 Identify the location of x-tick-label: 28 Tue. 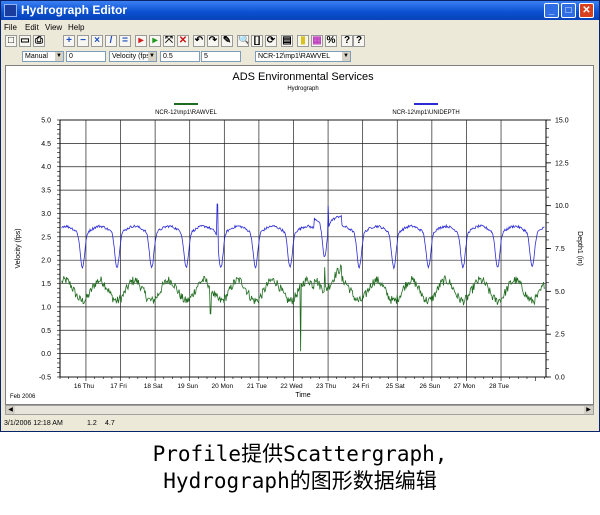
(499, 386).